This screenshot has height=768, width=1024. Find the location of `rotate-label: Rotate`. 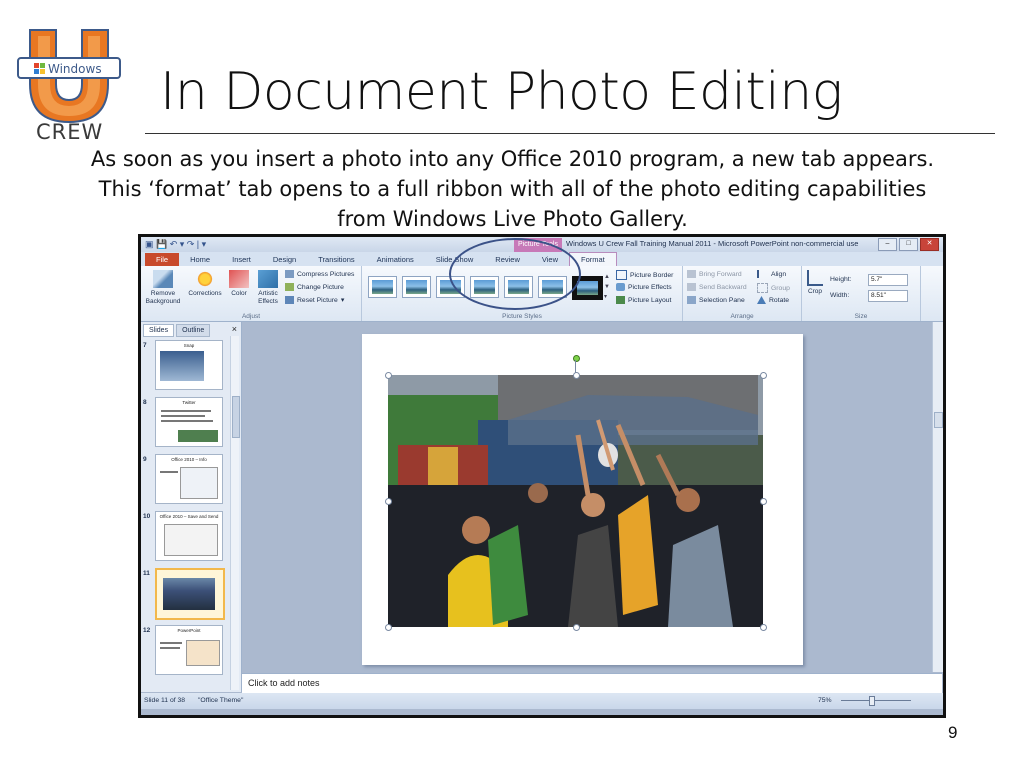

rotate-label: Rotate is located at coordinates (779, 300).